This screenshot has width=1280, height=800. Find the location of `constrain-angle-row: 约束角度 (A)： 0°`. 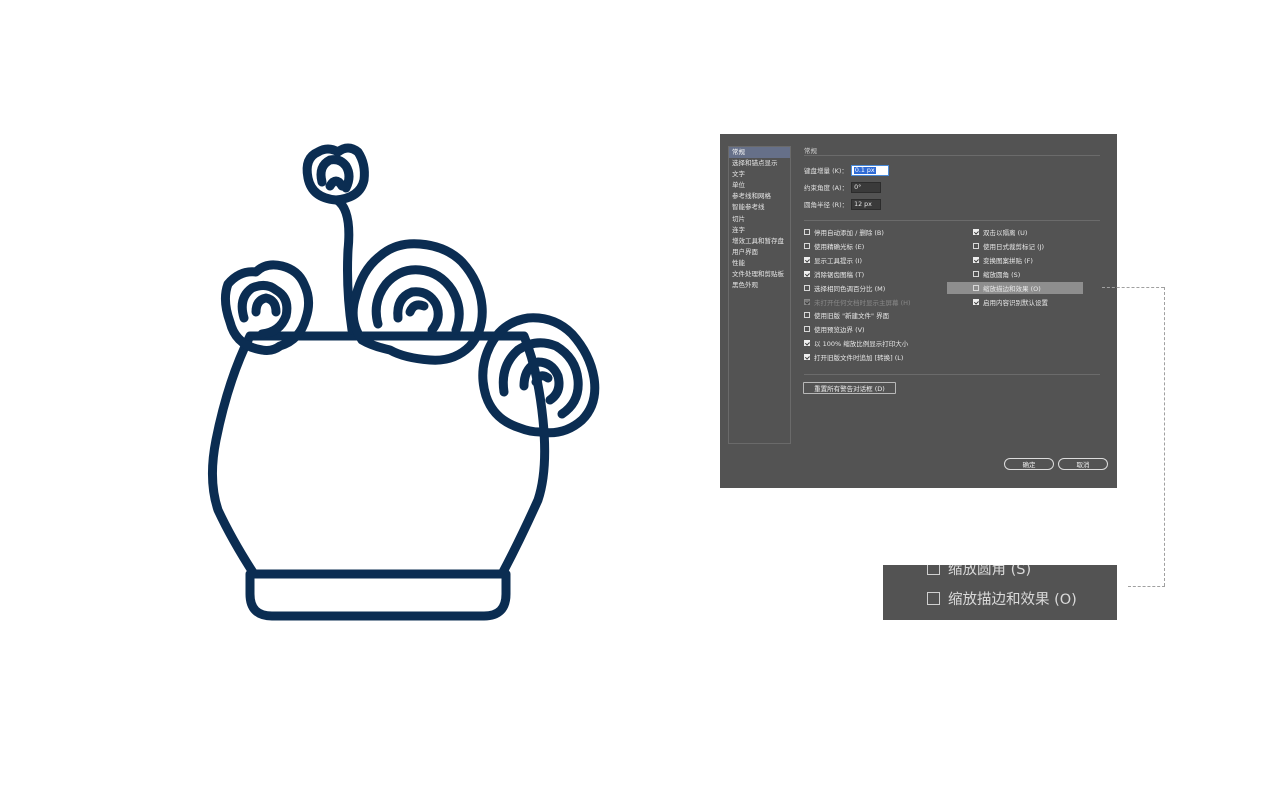

constrain-angle-row: 约束角度 (A)： 0° is located at coordinates (843, 187).